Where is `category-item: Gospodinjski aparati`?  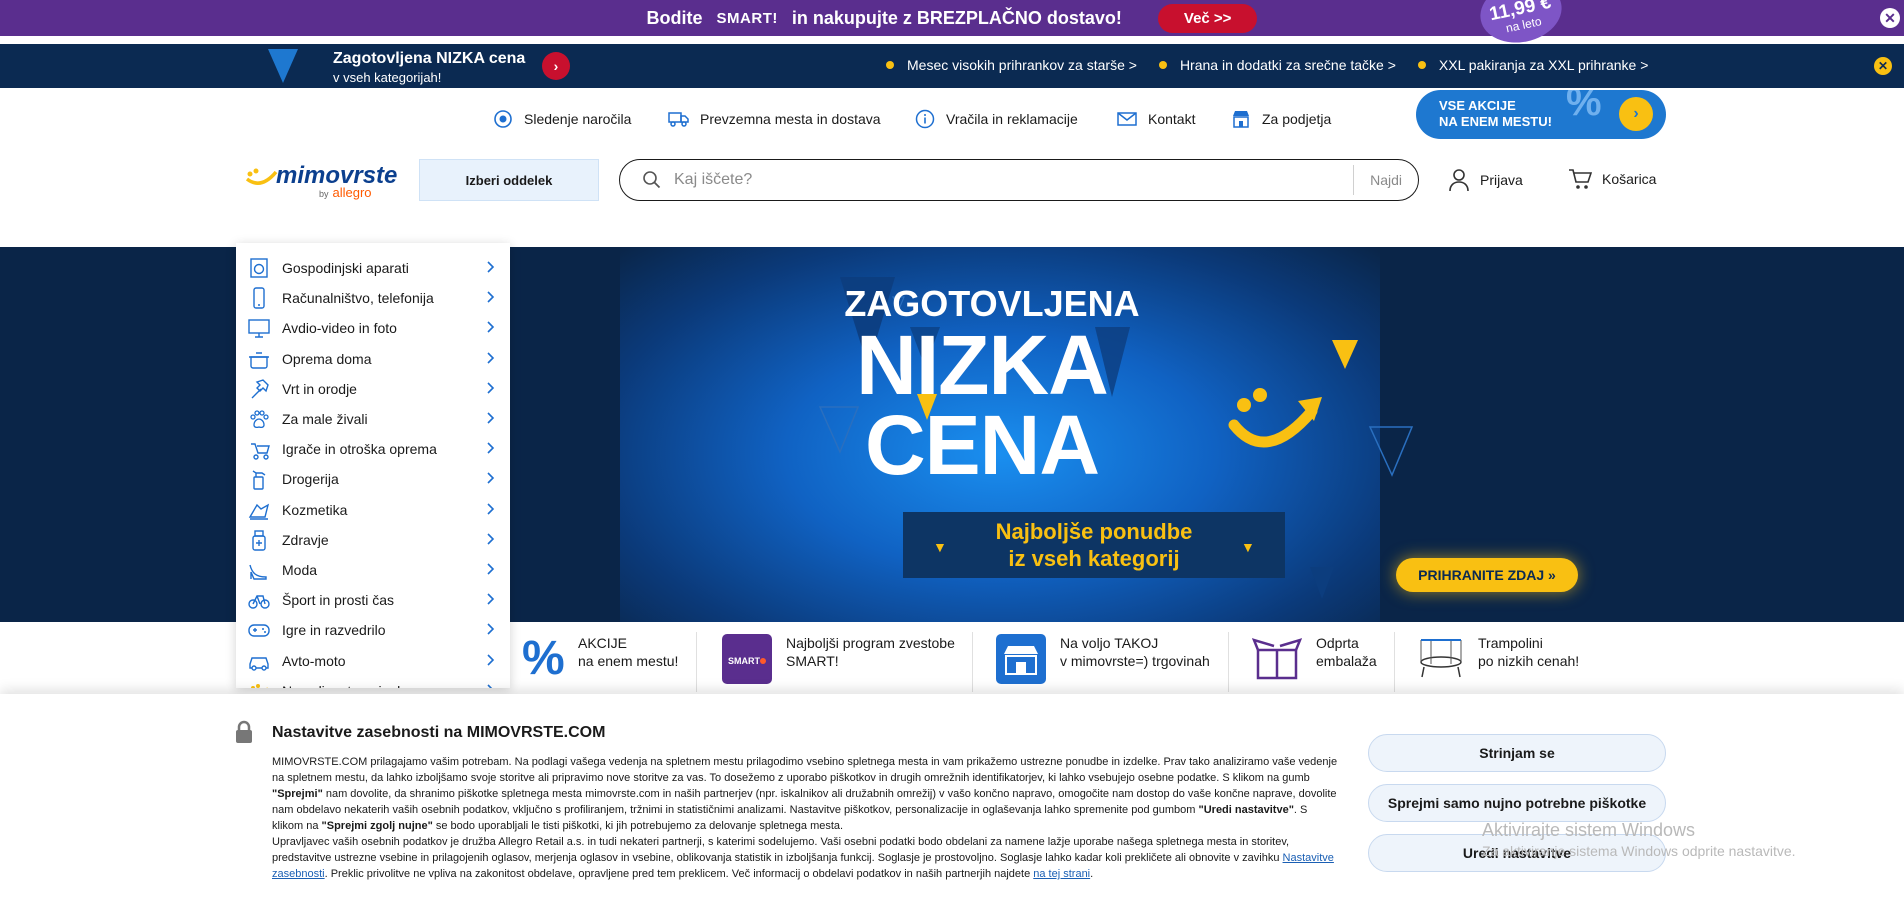 category-item: Gospodinjski aparati is located at coordinates (375, 268).